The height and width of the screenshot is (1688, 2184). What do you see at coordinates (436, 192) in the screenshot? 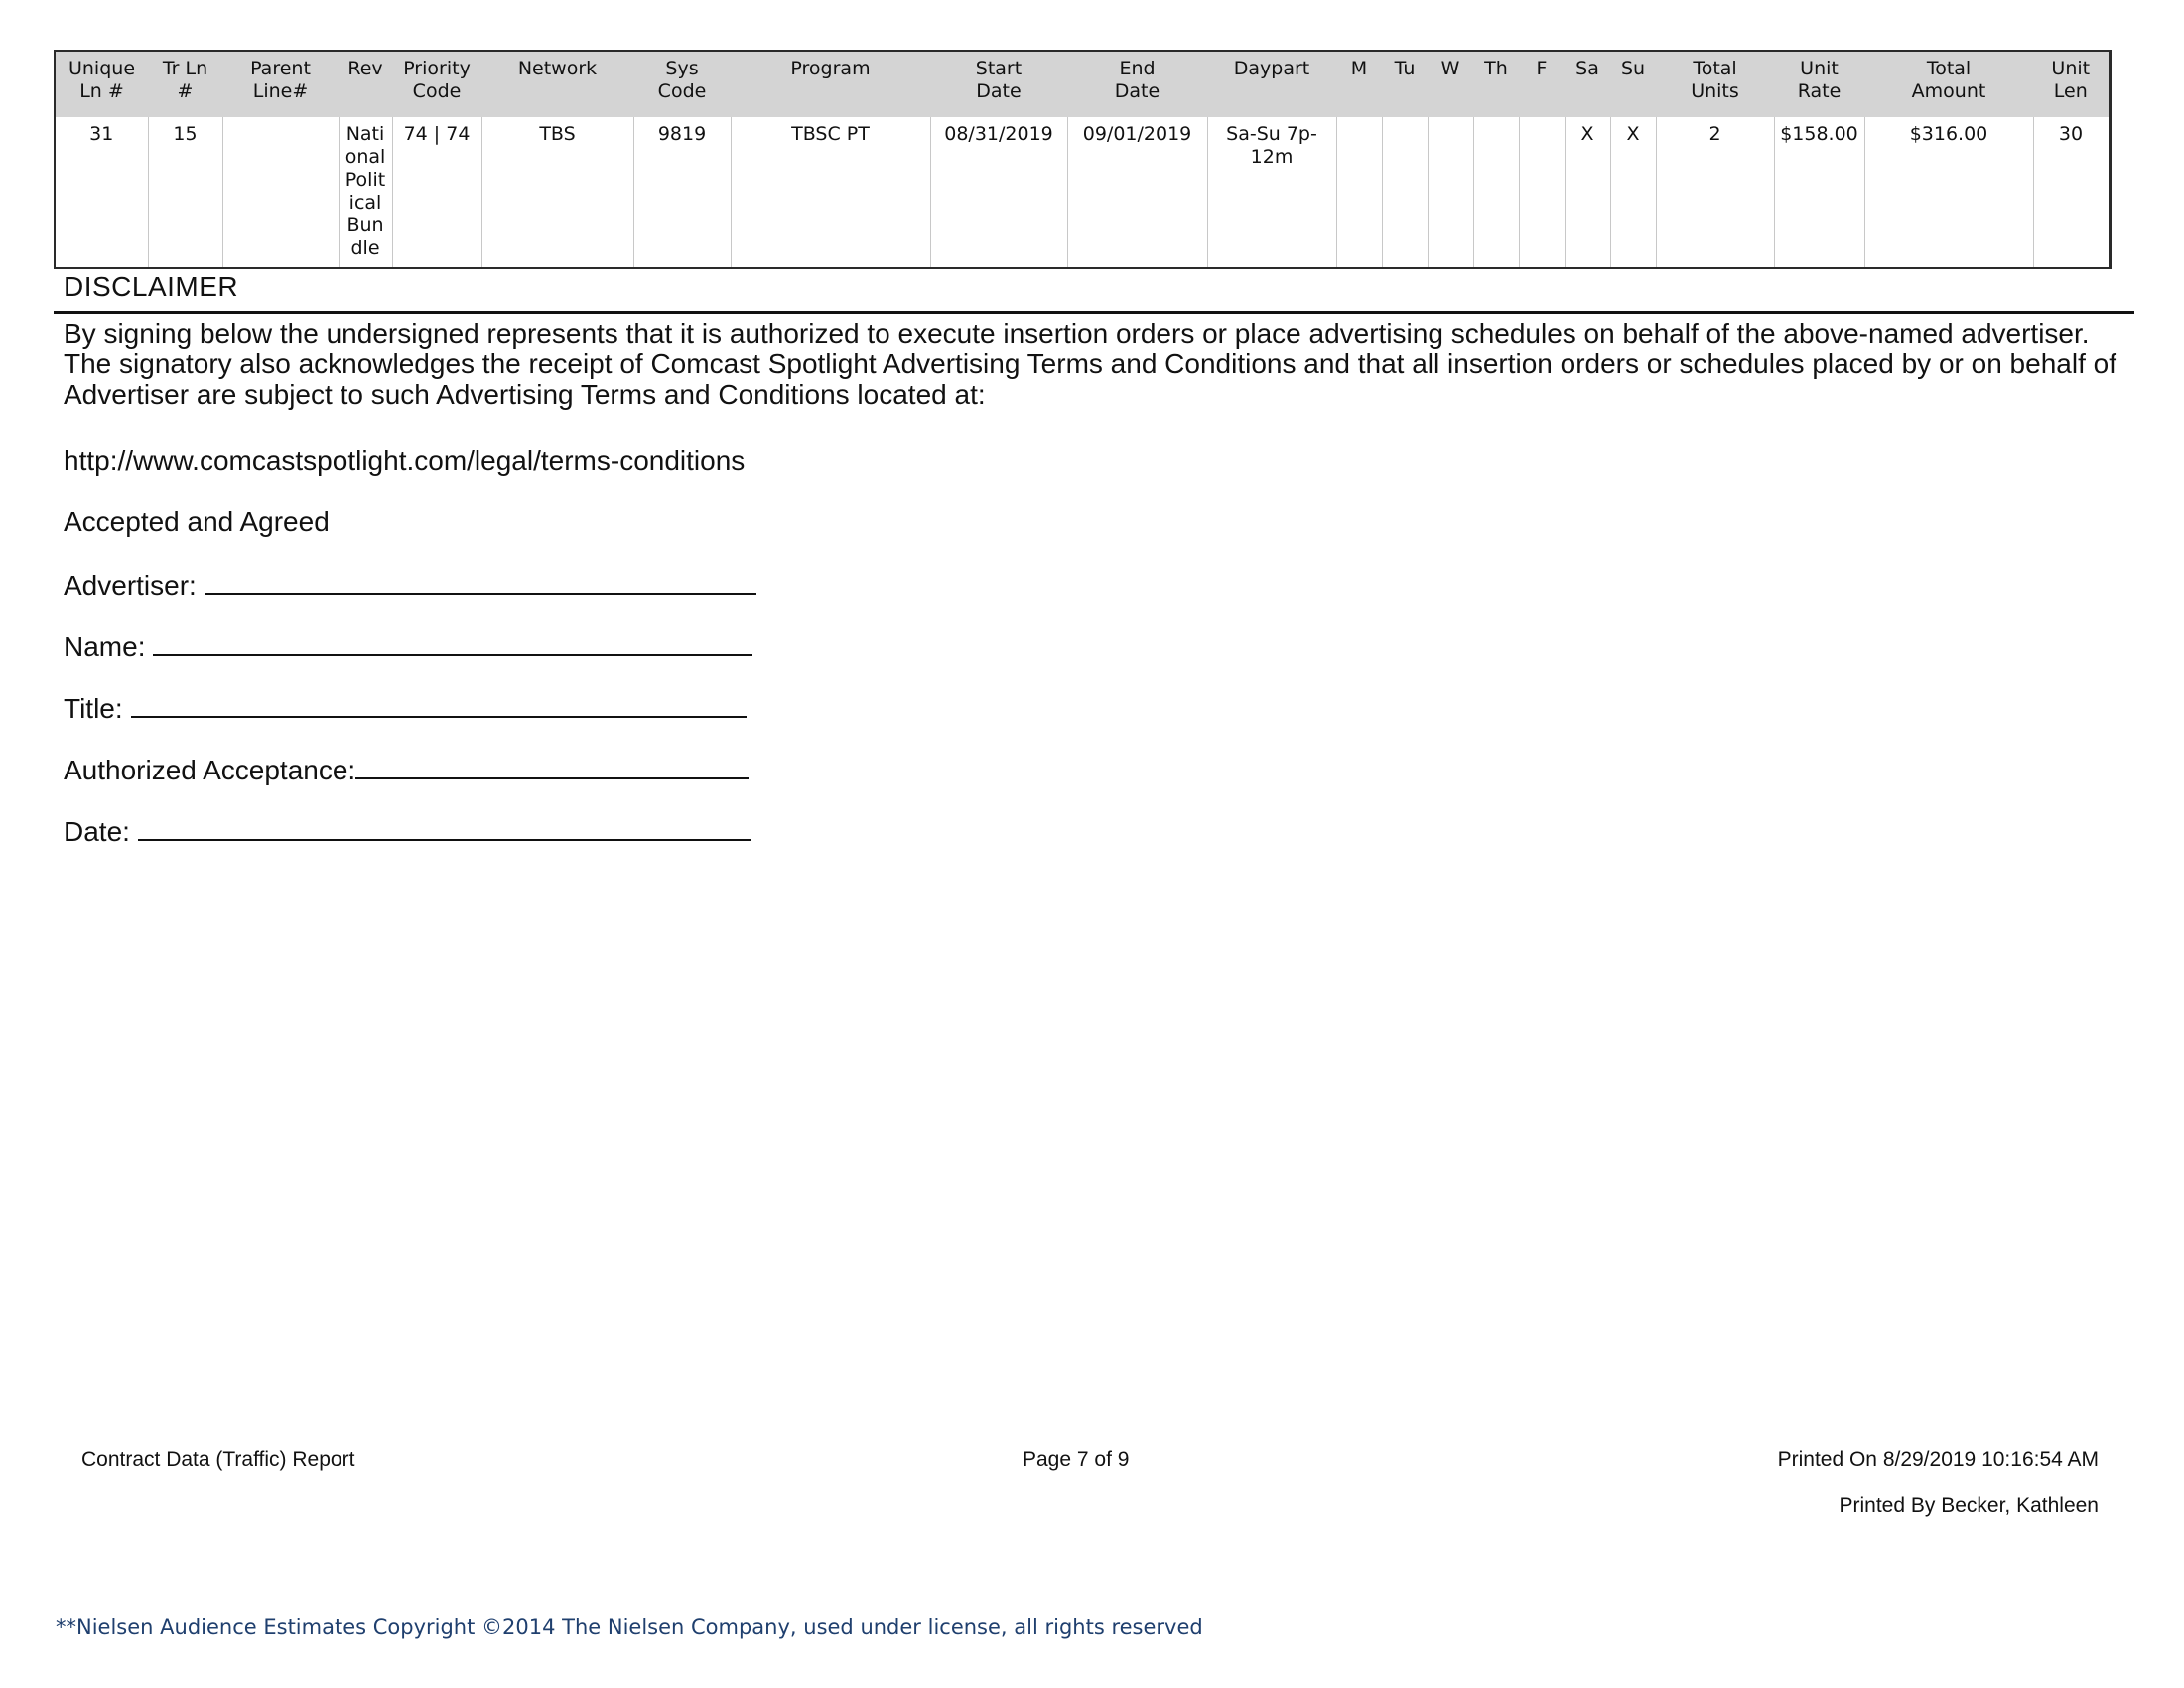
I see `cell-priority-code: 74 | 74` at bounding box center [436, 192].